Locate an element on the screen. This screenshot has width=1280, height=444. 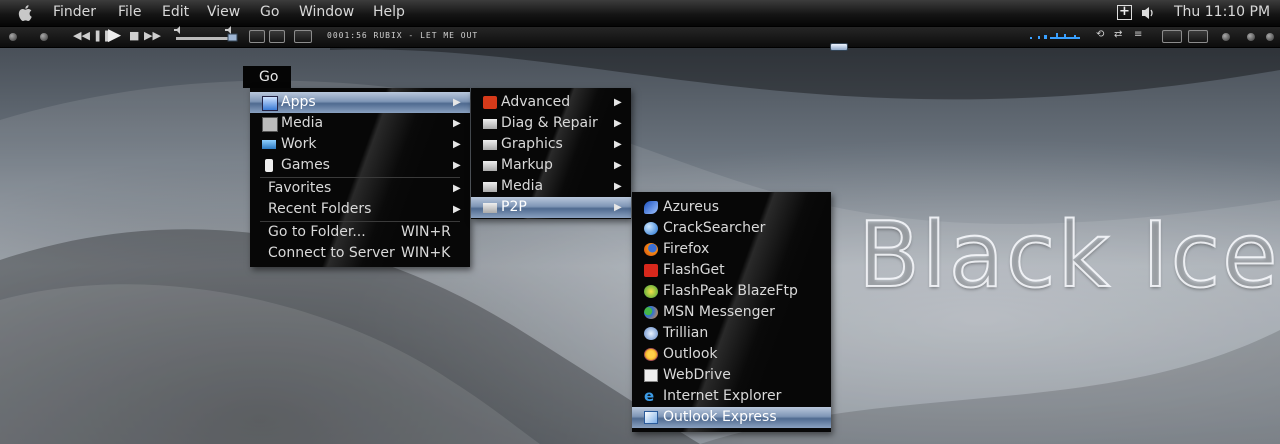
play-icon: ▶ is located at coordinates (114, 35).